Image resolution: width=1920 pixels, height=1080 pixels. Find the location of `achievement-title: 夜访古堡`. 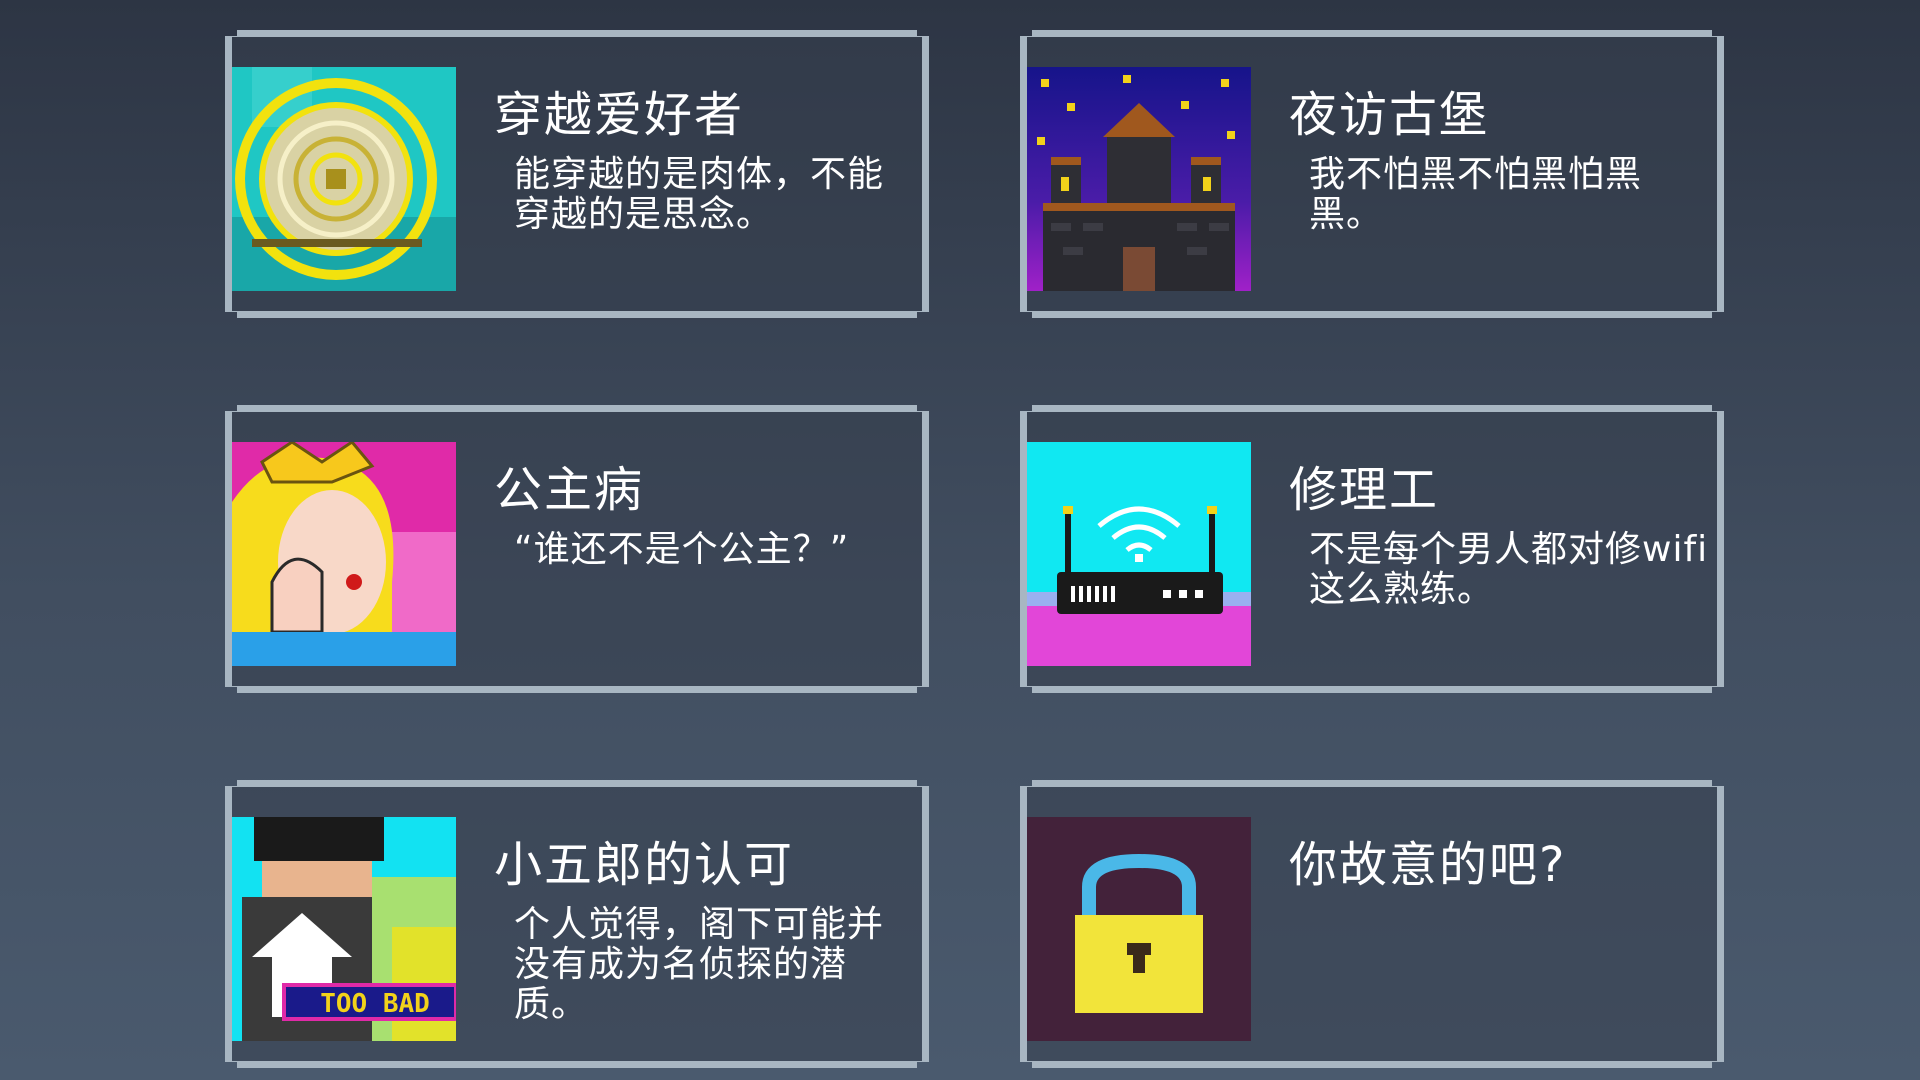

achievement-title: 夜访古堡 is located at coordinates (1389, 115).